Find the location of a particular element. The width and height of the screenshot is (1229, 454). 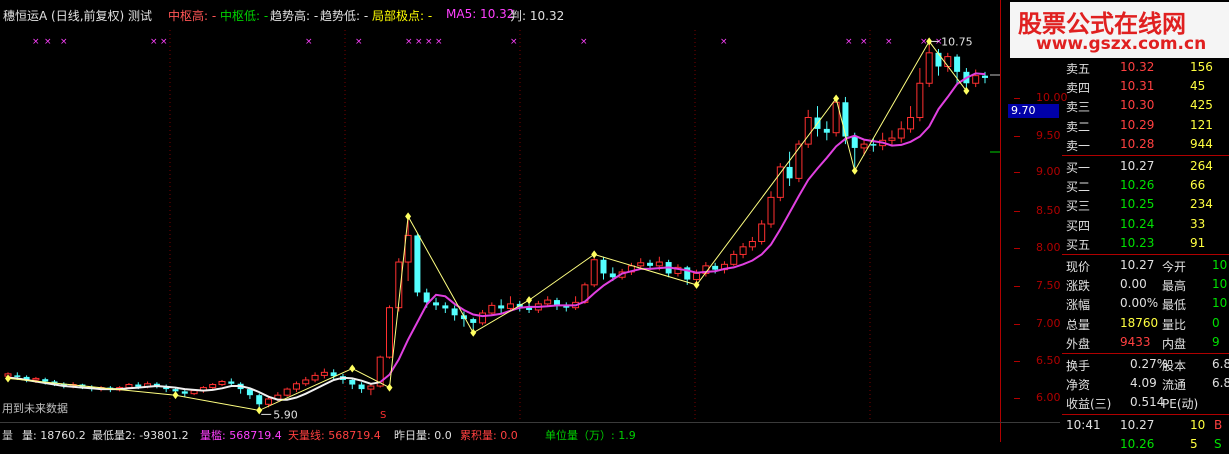

quote-label-2: 量比 is located at coordinates (1174, 324).